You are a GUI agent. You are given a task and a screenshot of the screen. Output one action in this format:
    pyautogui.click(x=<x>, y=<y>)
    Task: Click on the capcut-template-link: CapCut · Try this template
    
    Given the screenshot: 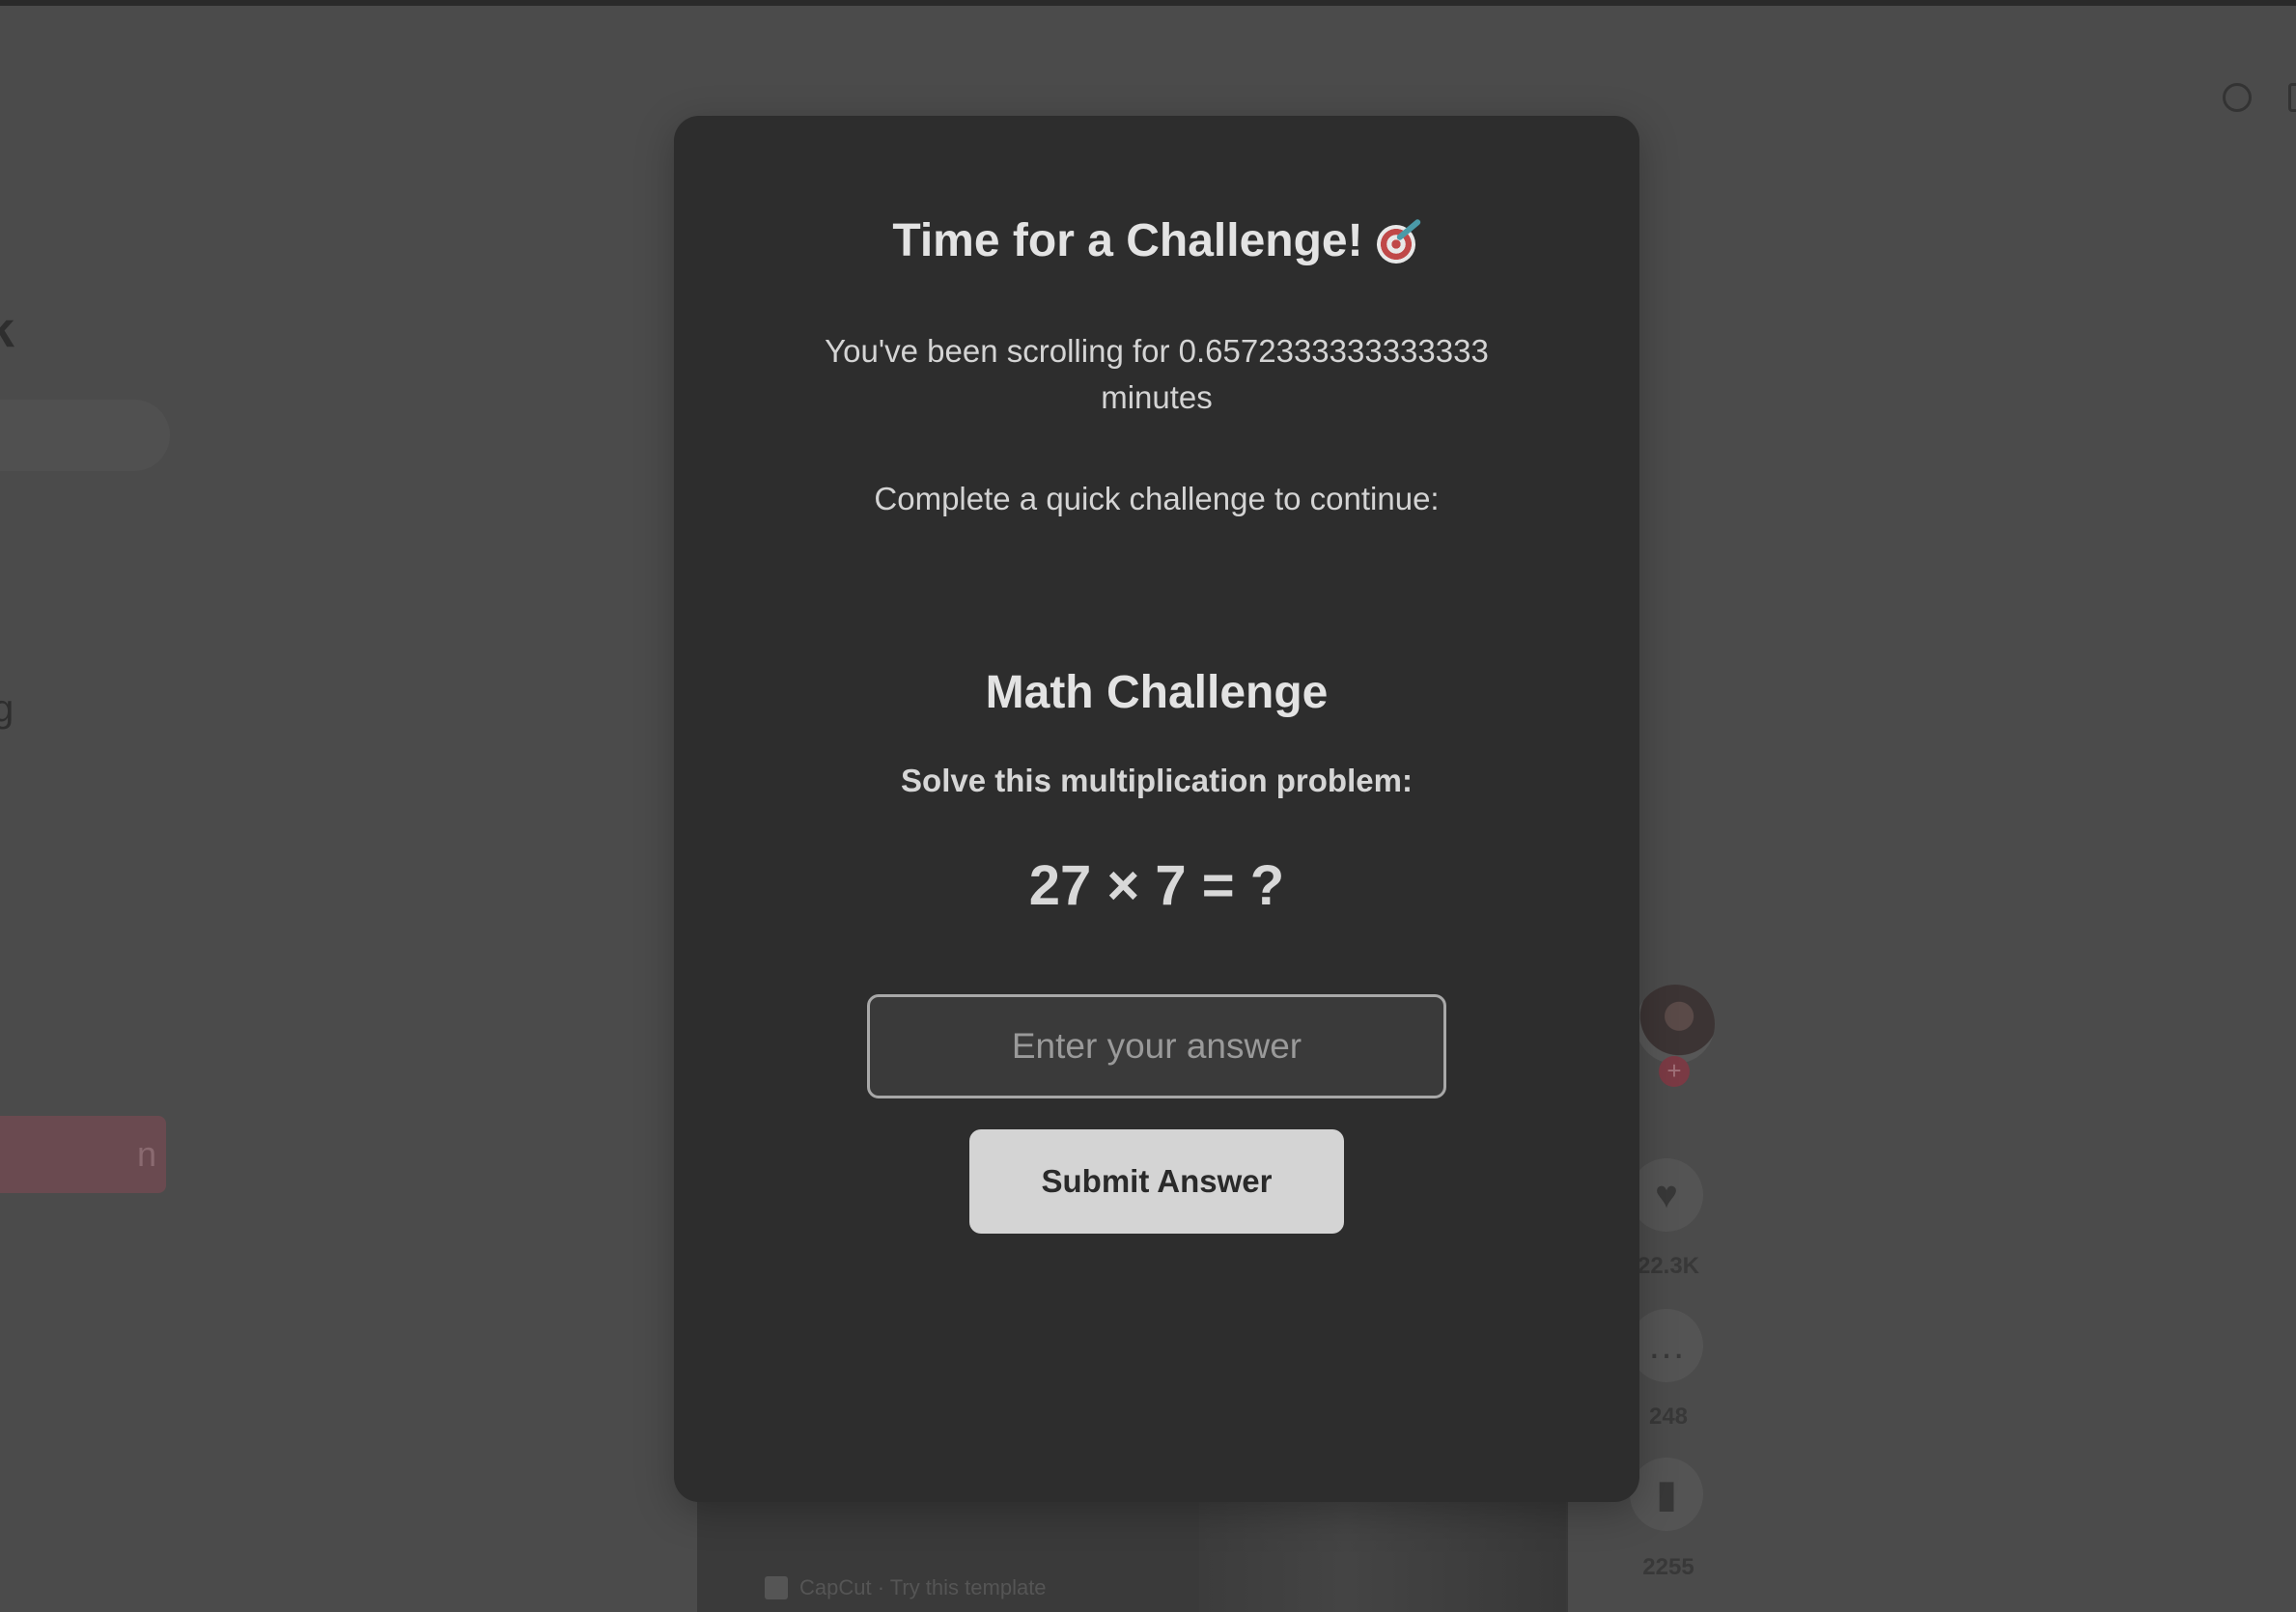 What is the action you would take?
    pyautogui.click(x=906, y=1587)
    